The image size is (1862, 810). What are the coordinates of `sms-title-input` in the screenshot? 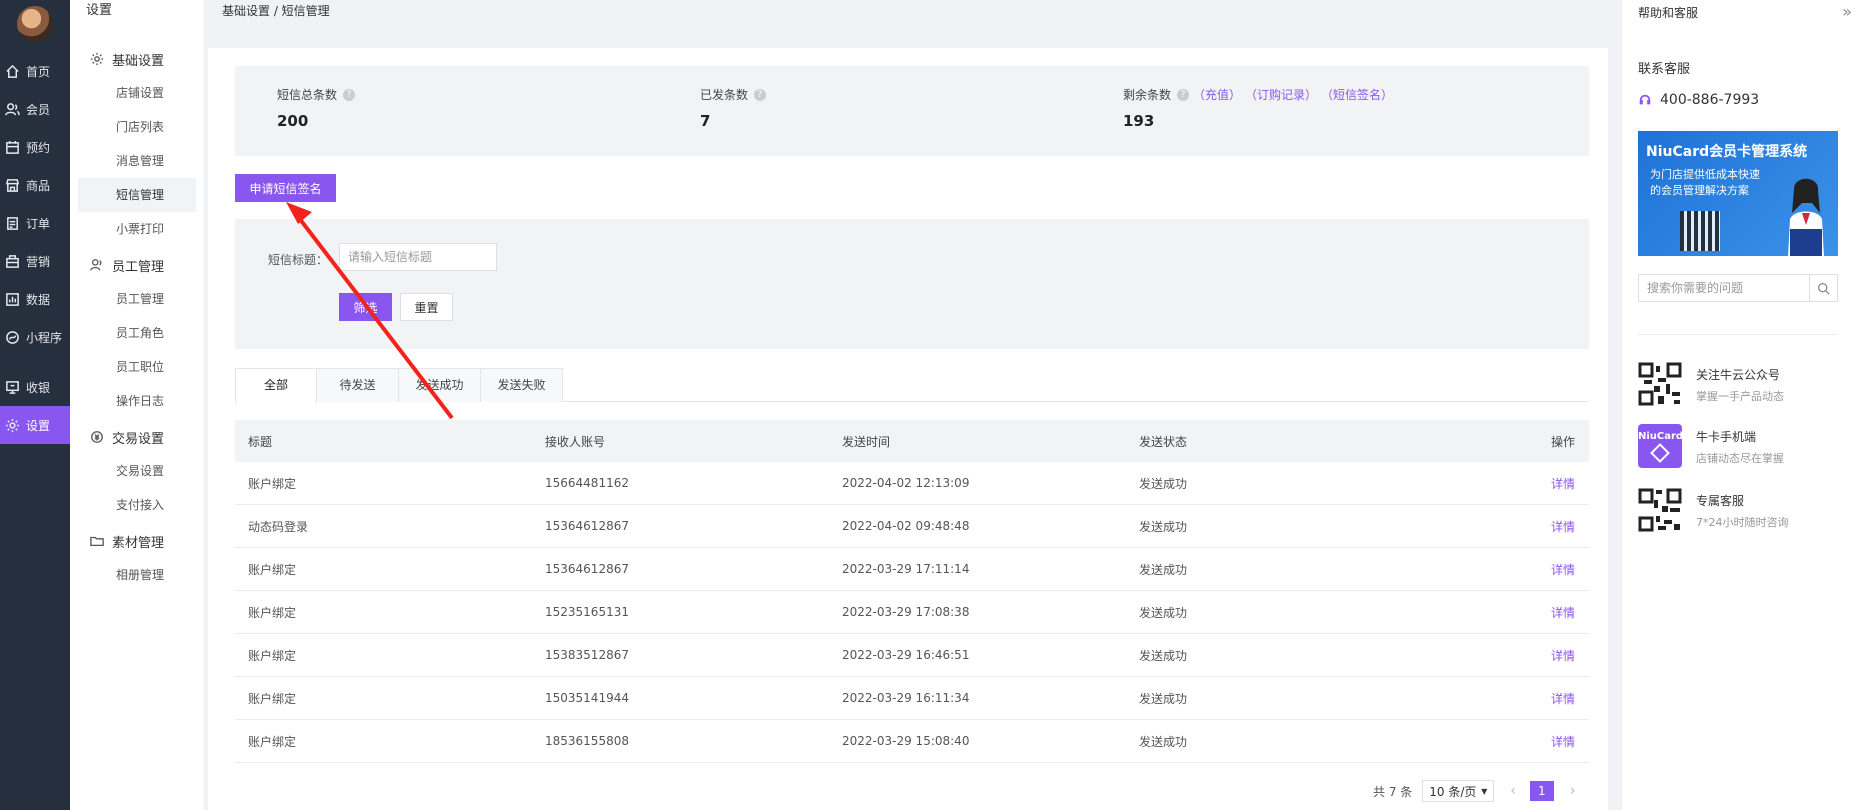 It's located at (418, 257).